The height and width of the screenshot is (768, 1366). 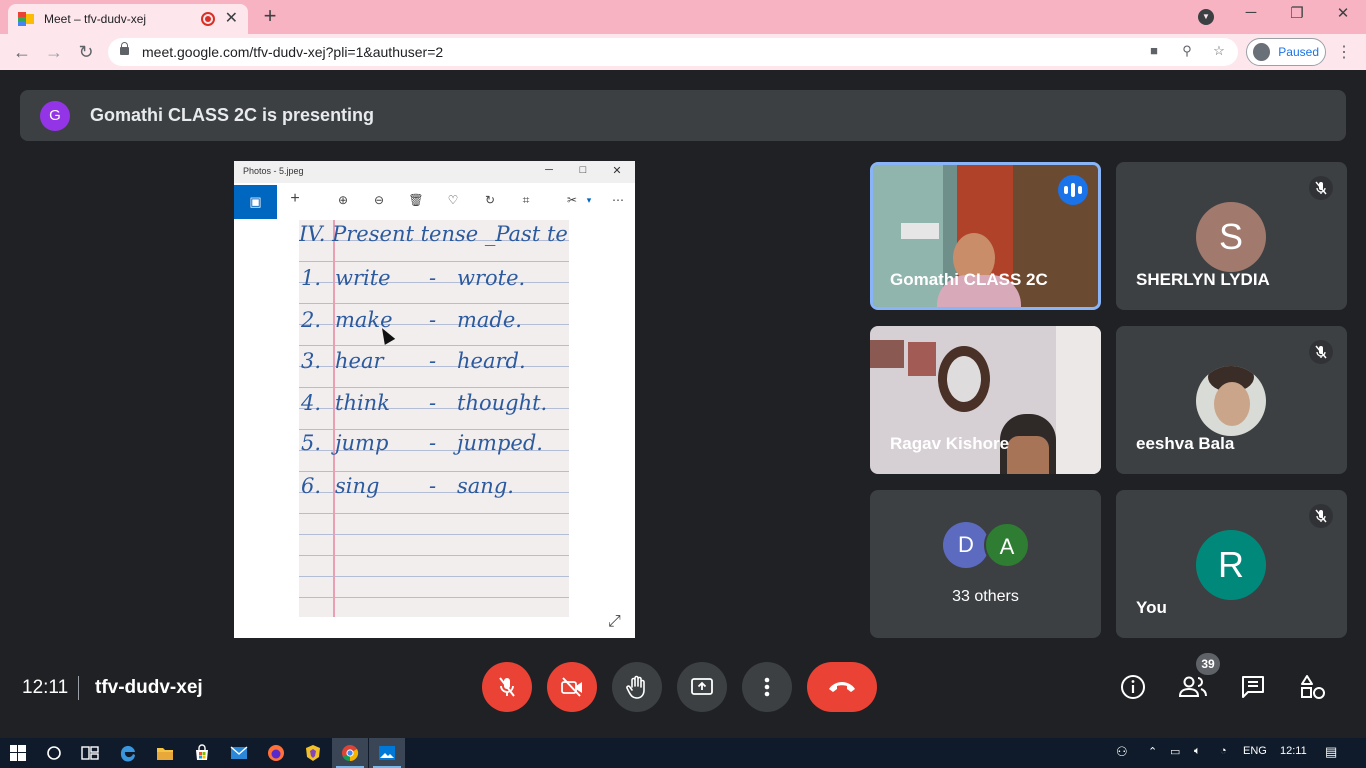 I want to click on photos-view-icon: ▣, so click(x=255, y=202).